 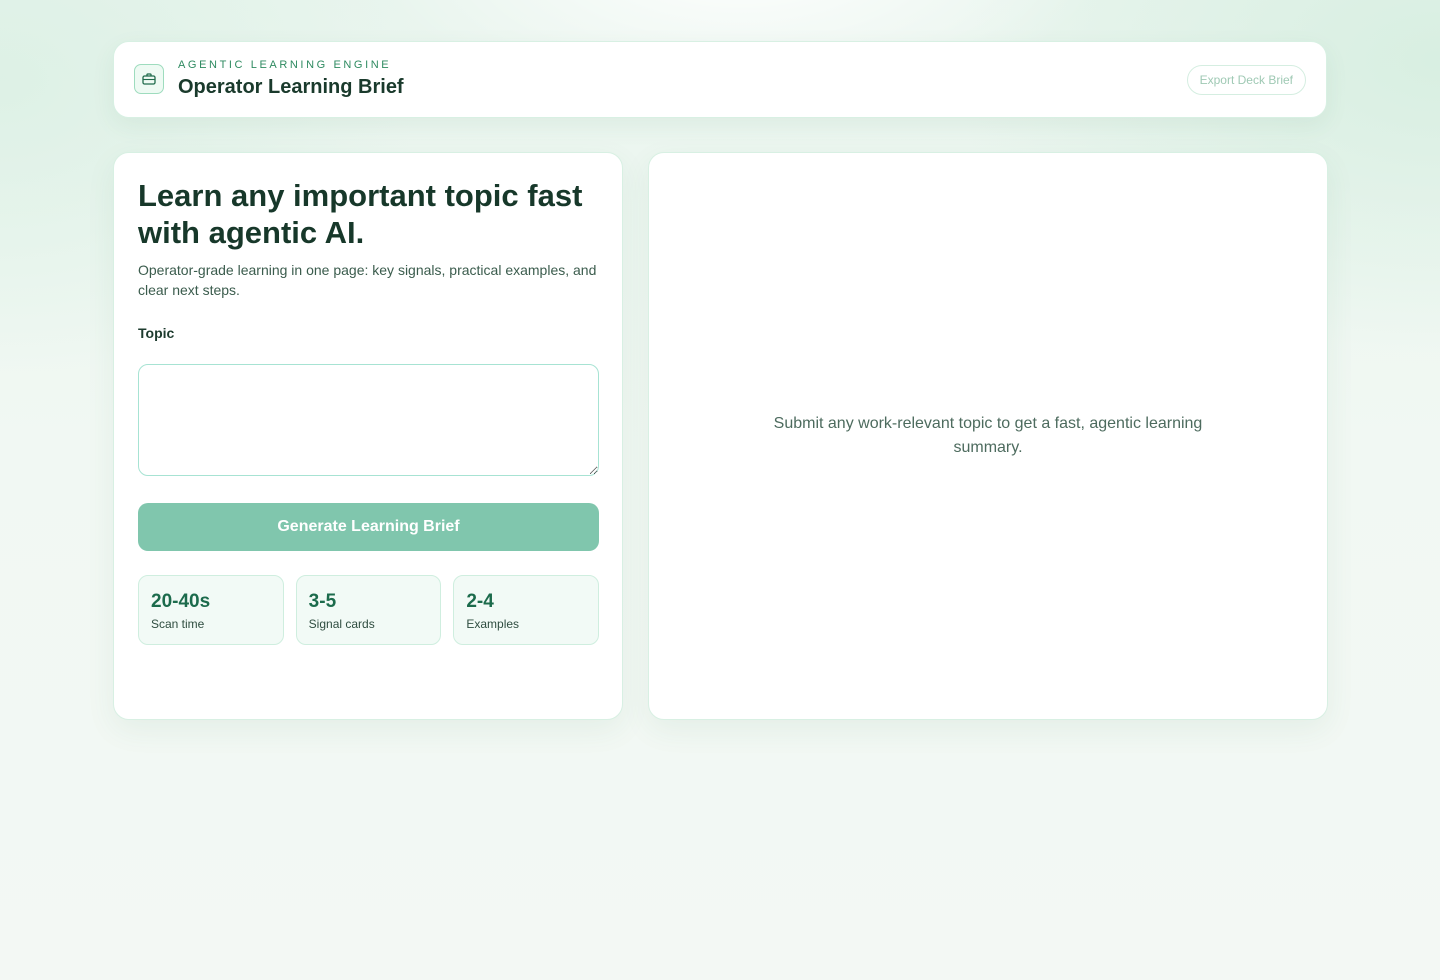 I want to click on stat-label: Examples, so click(x=493, y=624).